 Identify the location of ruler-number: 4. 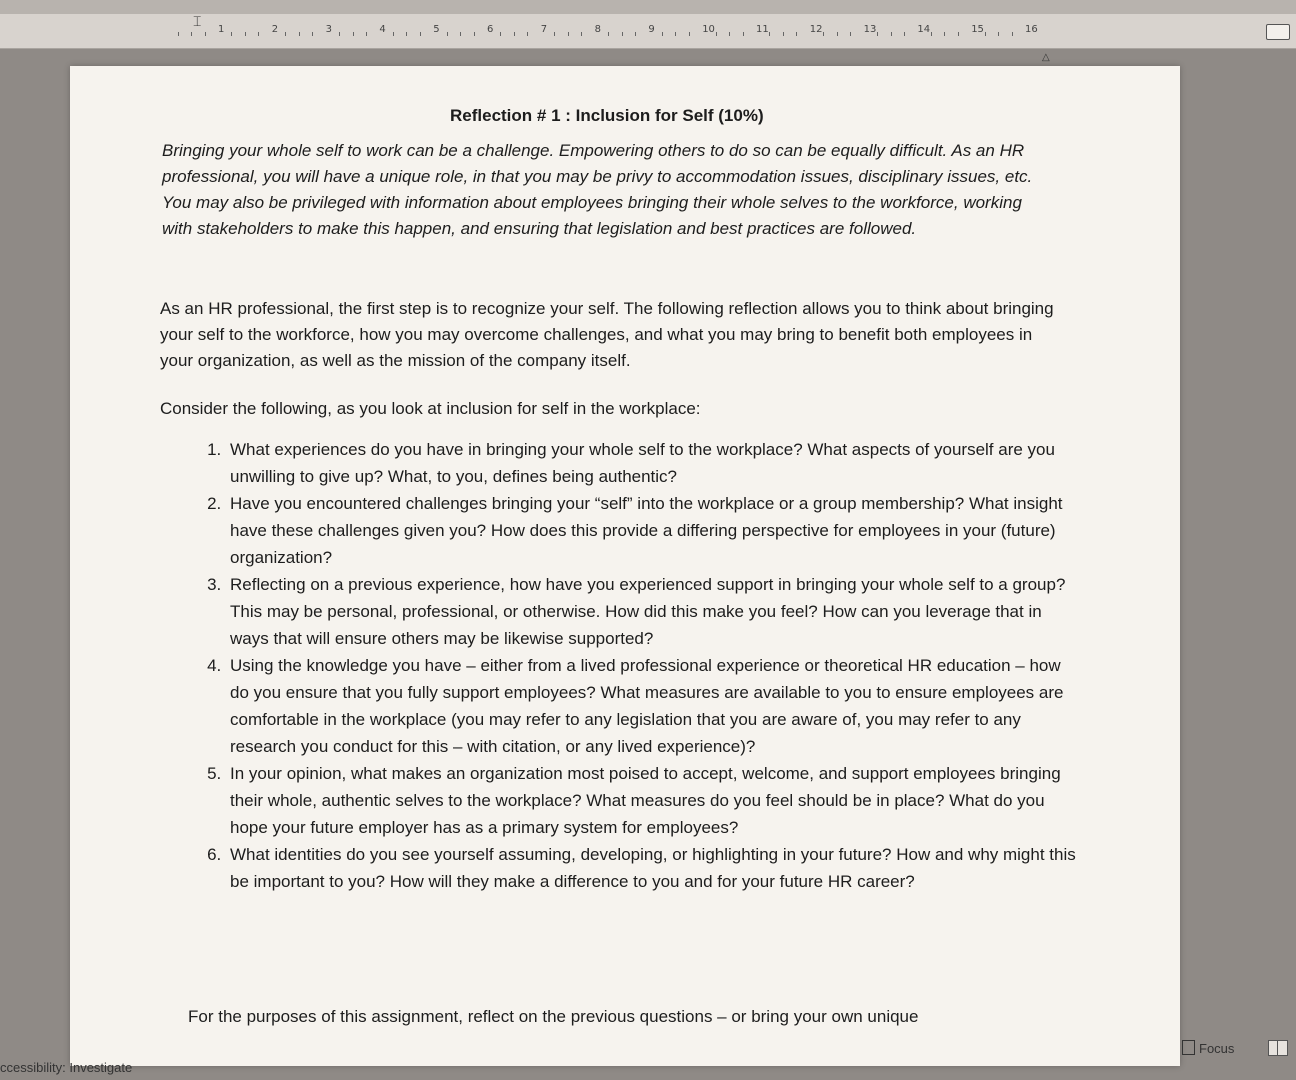
(382, 29).